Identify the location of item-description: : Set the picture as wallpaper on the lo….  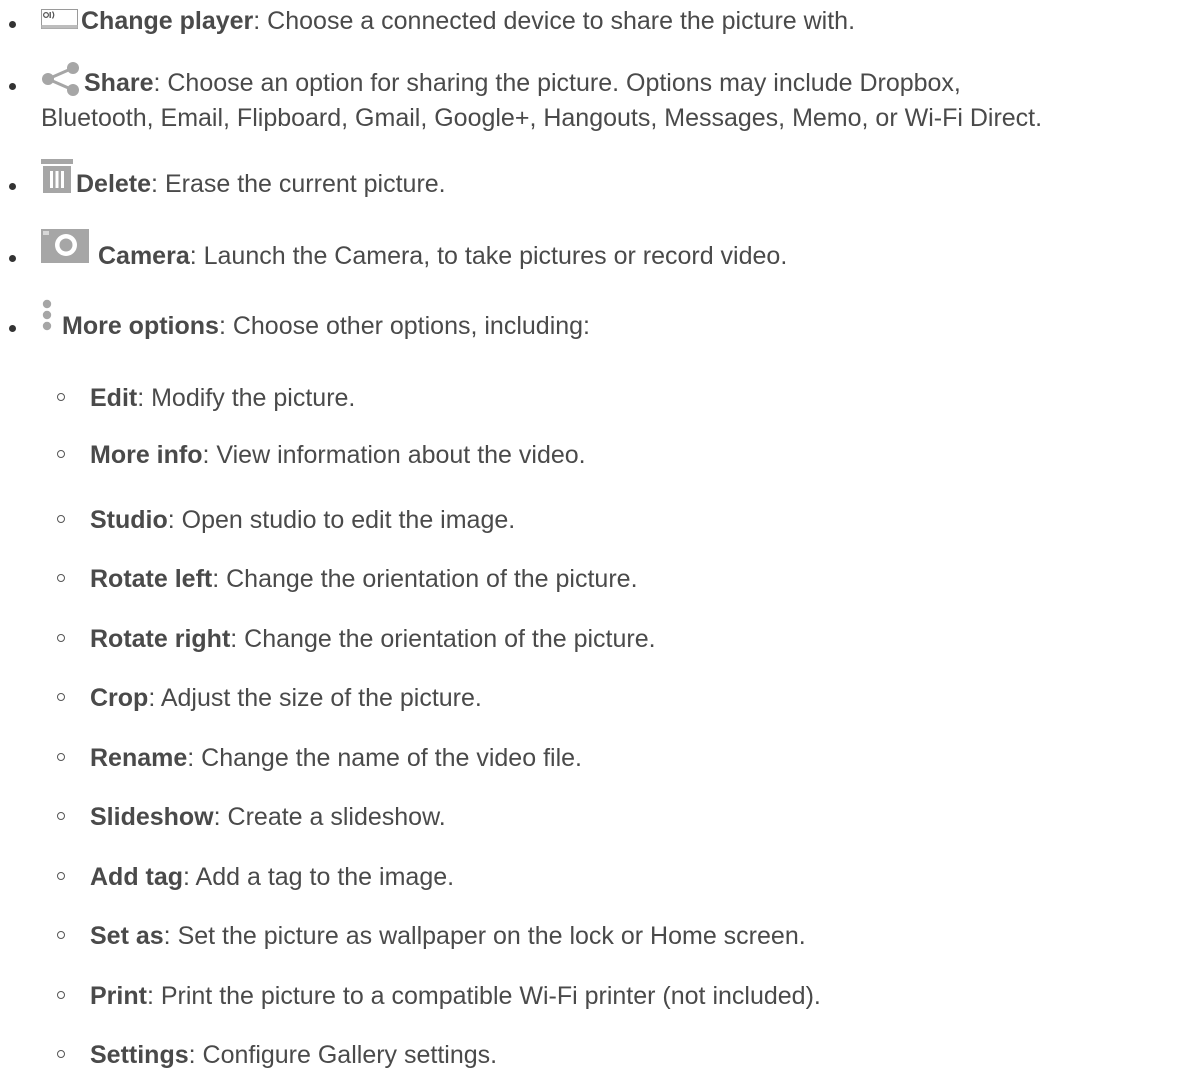
(484, 936).